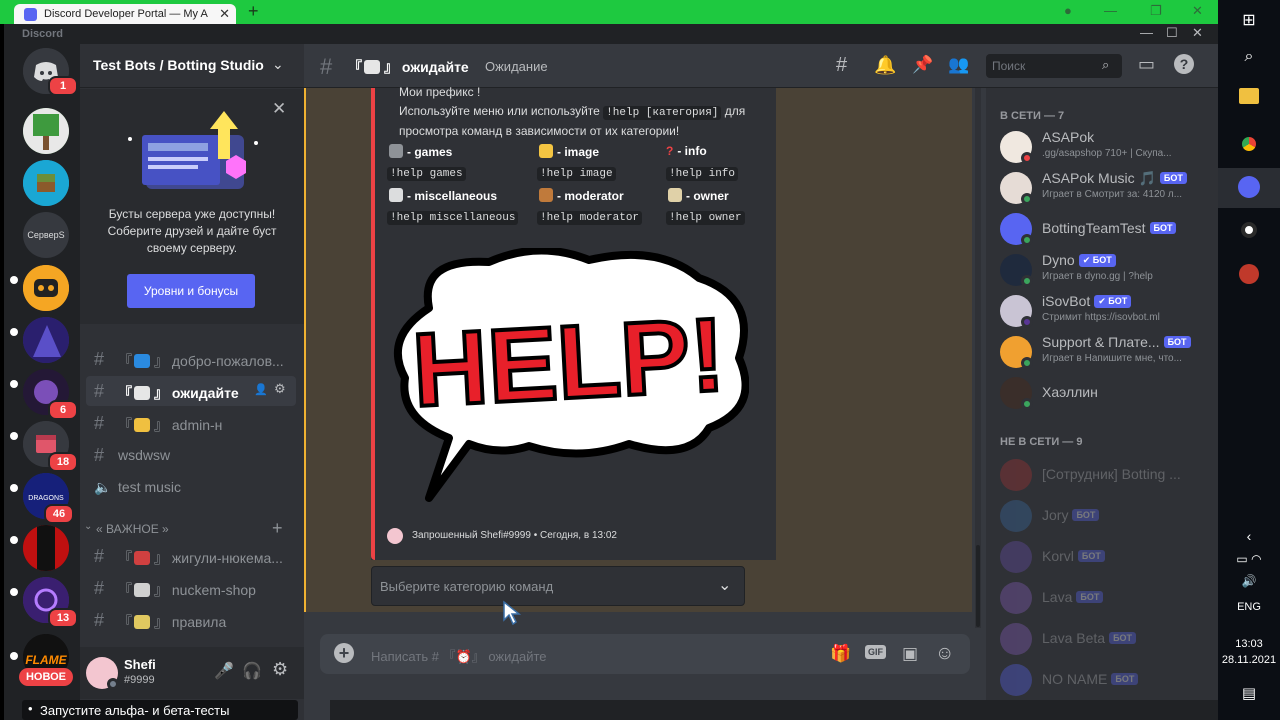  What do you see at coordinates (922, 65) in the screenshot?
I see `pin-icon: 📌` at bounding box center [922, 65].